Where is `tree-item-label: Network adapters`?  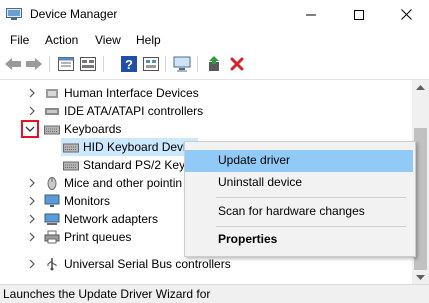 tree-item-label: Network adapters is located at coordinates (111, 219).